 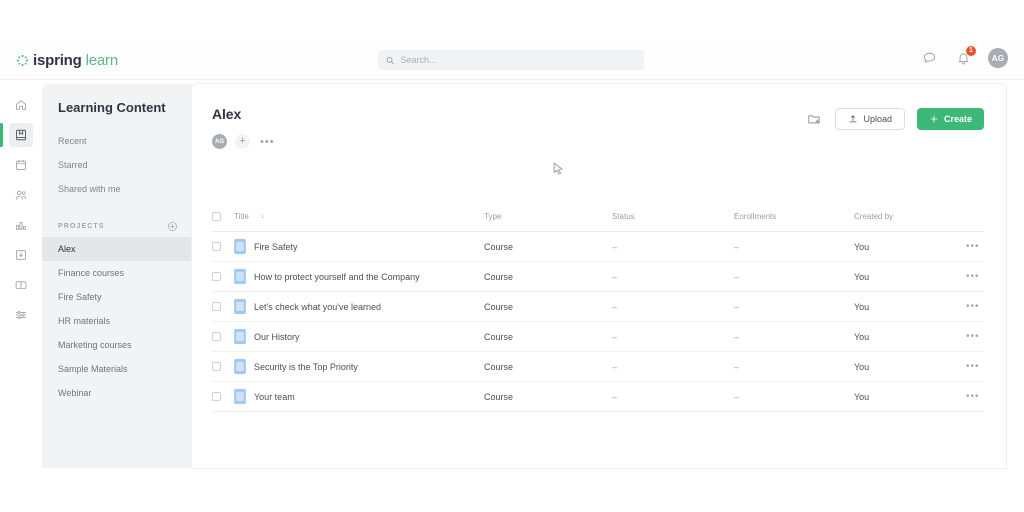 I want to click on create-button-label: Create, so click(x=957, y=119).